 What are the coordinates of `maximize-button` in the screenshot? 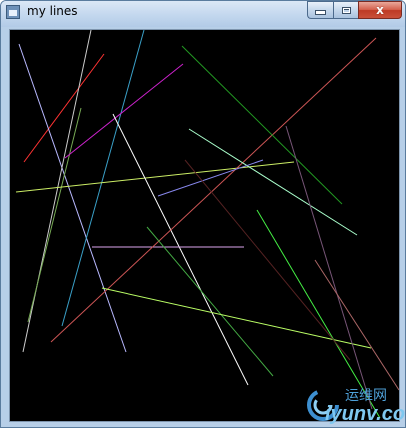 It's located at (345, 10).